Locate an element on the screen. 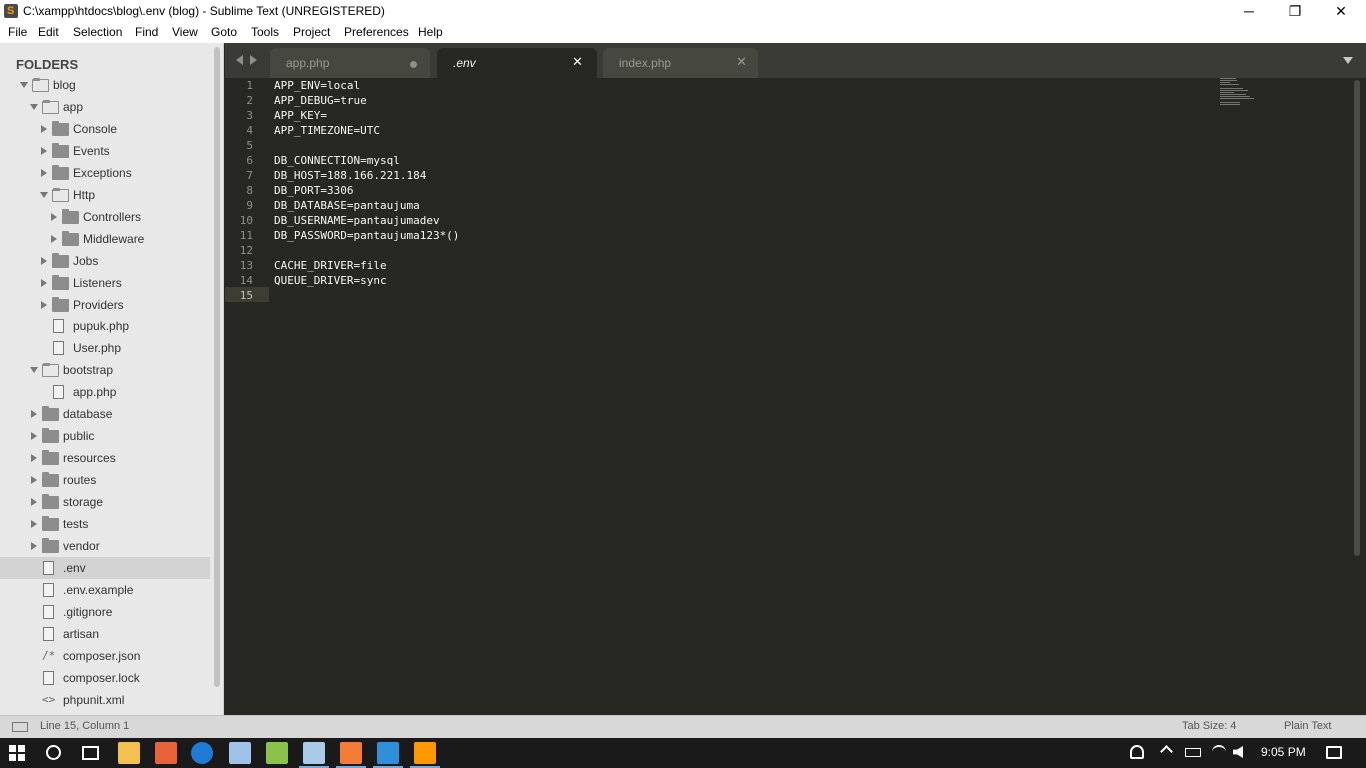 The image size is (1366, 768). code-line: 11 DB_PASSWORD=pantaujuma123*() is located at coordinates (725, 235).